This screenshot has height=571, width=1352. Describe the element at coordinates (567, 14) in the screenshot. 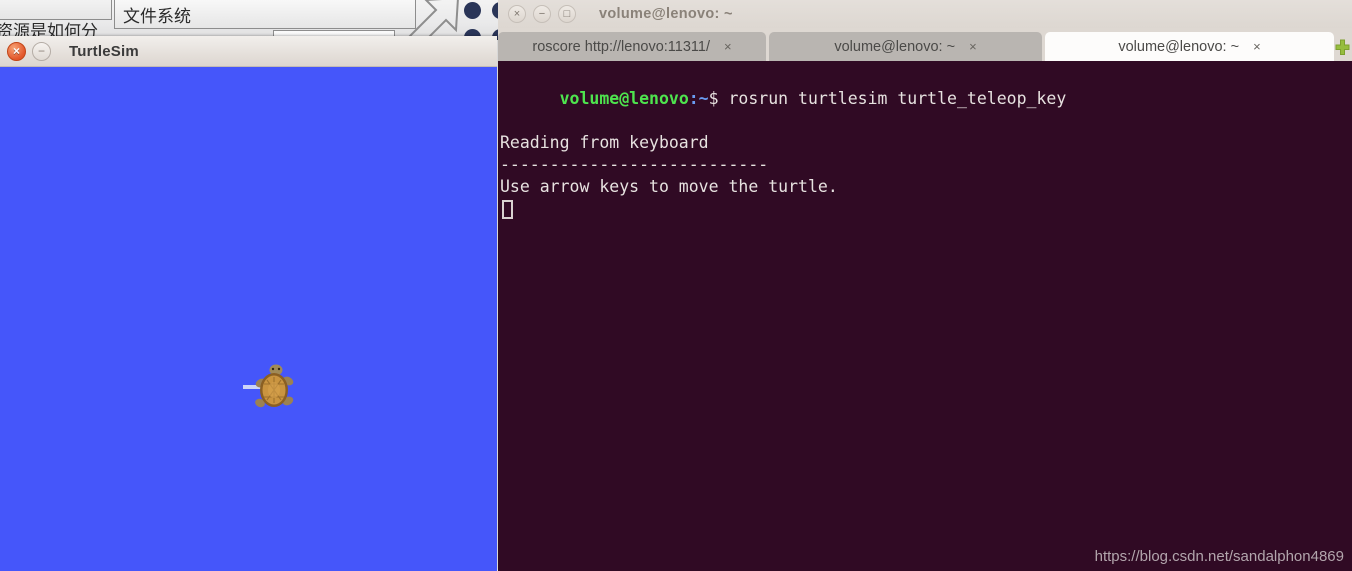

I see `maximize-icon: □` at that location.